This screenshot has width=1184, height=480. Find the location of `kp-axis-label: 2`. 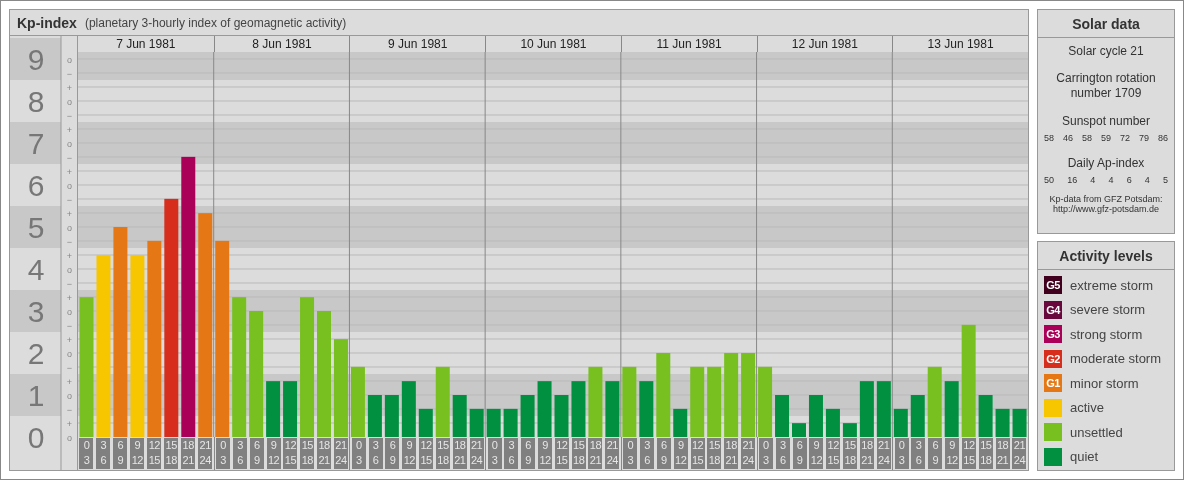

kp-axis-label: 2 is located at coordinates (36, 353).